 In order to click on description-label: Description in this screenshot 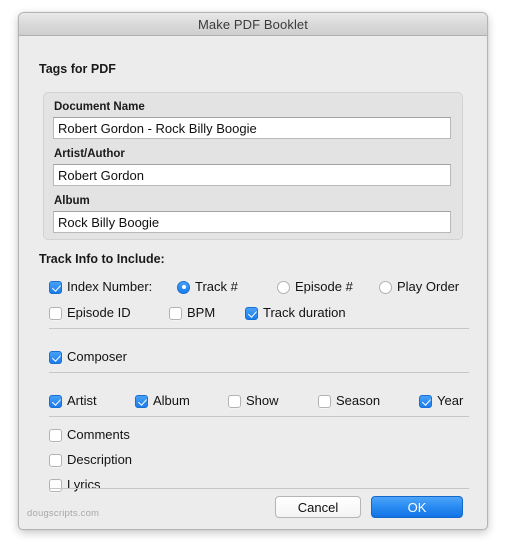, I will do `click(100, 459)`.